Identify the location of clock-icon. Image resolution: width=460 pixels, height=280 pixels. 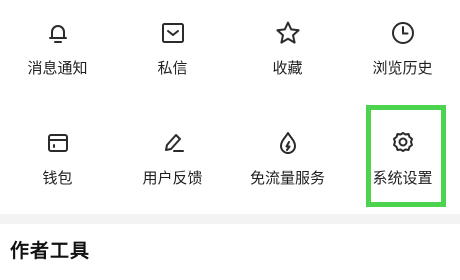
(403, 33).